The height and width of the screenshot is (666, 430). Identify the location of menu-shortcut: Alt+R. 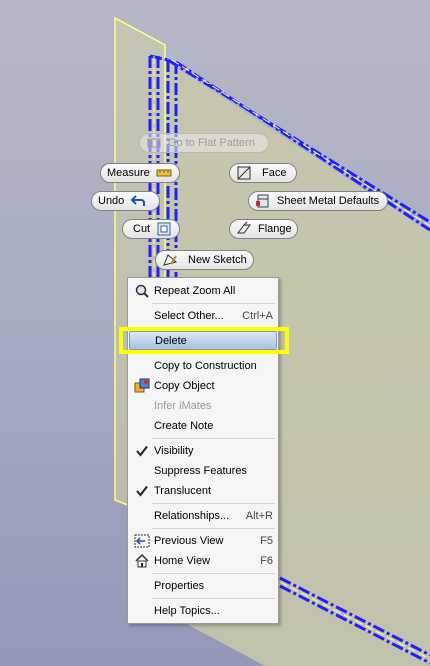
(259, 515).